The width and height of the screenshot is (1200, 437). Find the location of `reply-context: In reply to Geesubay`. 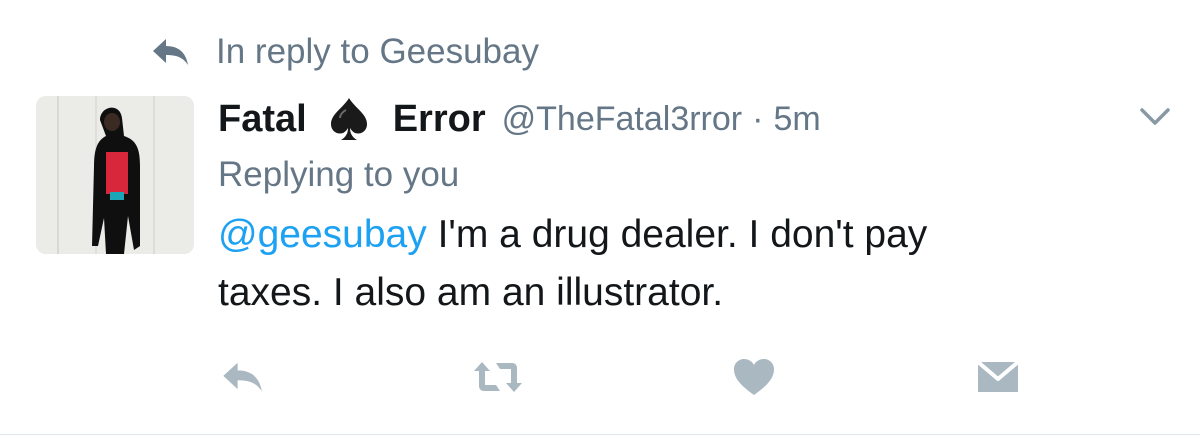

reply-context: In reply to Geesubay is located at coordinates (344, 52).